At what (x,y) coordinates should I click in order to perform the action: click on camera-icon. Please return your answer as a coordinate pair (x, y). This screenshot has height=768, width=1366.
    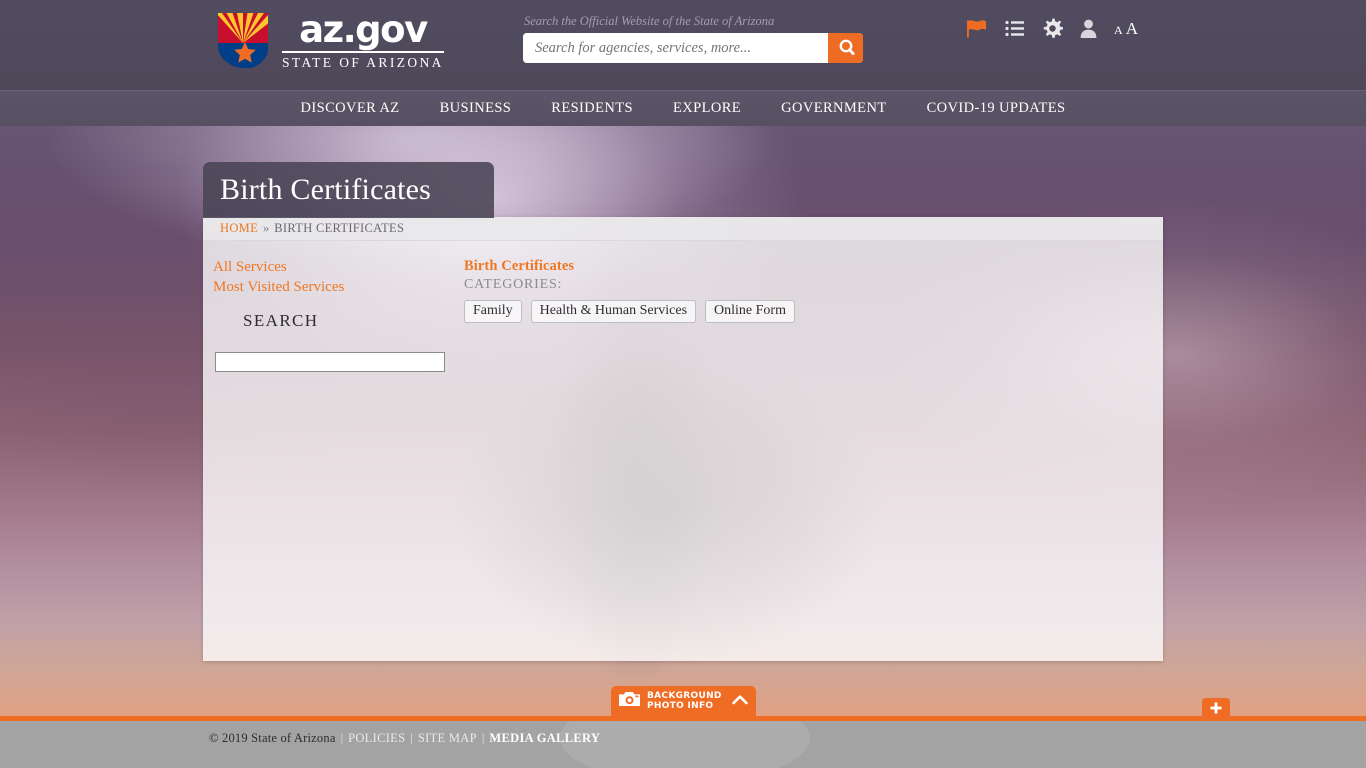
    Looking at the image, I should click on (629, 701).